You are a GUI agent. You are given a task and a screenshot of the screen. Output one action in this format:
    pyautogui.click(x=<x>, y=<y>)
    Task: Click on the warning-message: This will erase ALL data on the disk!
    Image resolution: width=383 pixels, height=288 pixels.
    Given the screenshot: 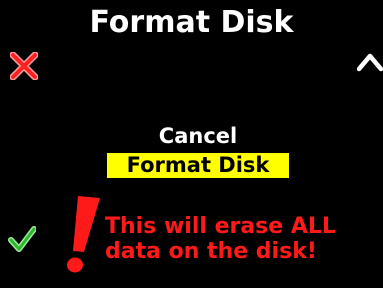 What is the action you would take?
    pyautogui.click(x=220, y=239)
    